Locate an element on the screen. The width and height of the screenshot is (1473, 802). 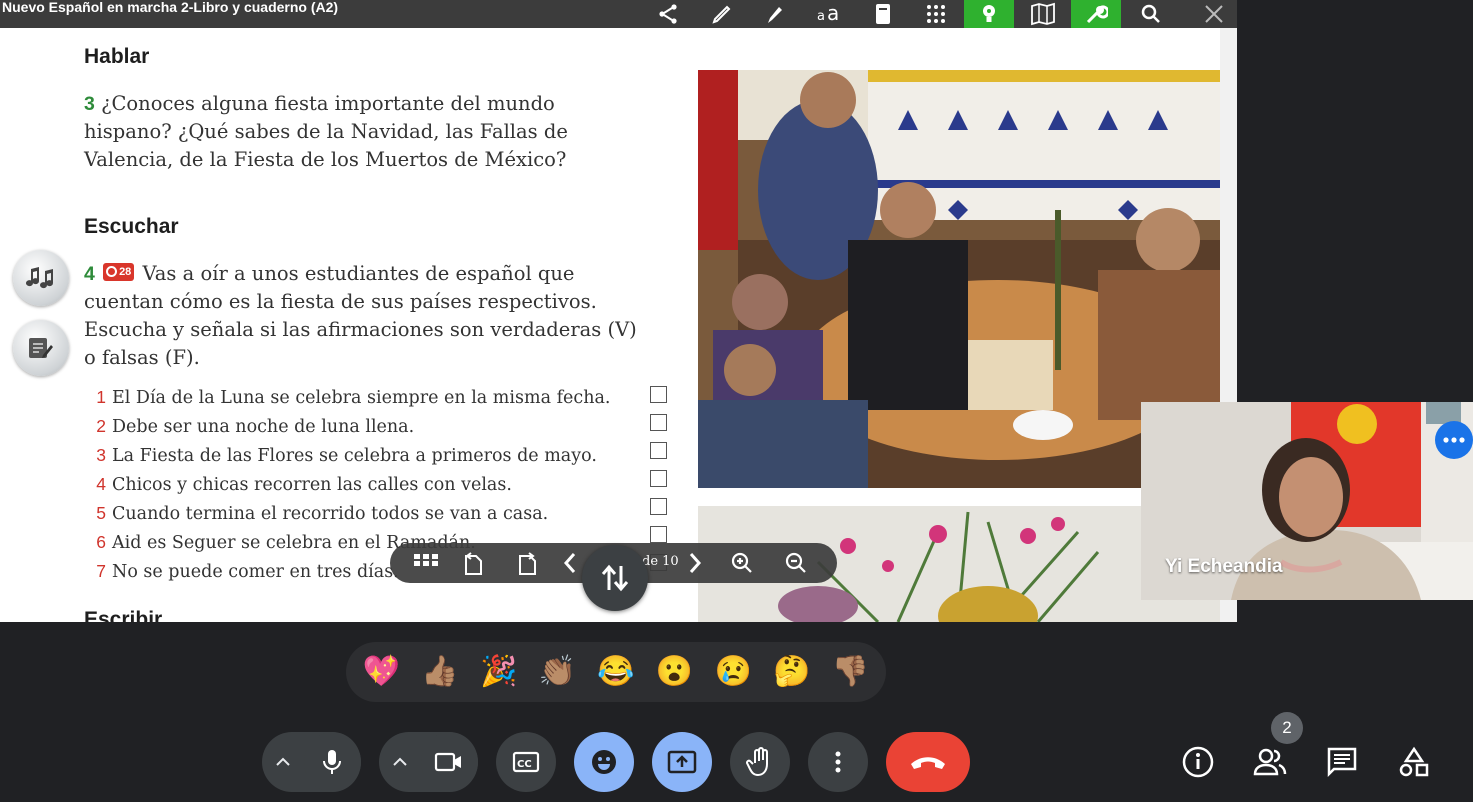
item-number: 6 is located at coordinates (101, 542).